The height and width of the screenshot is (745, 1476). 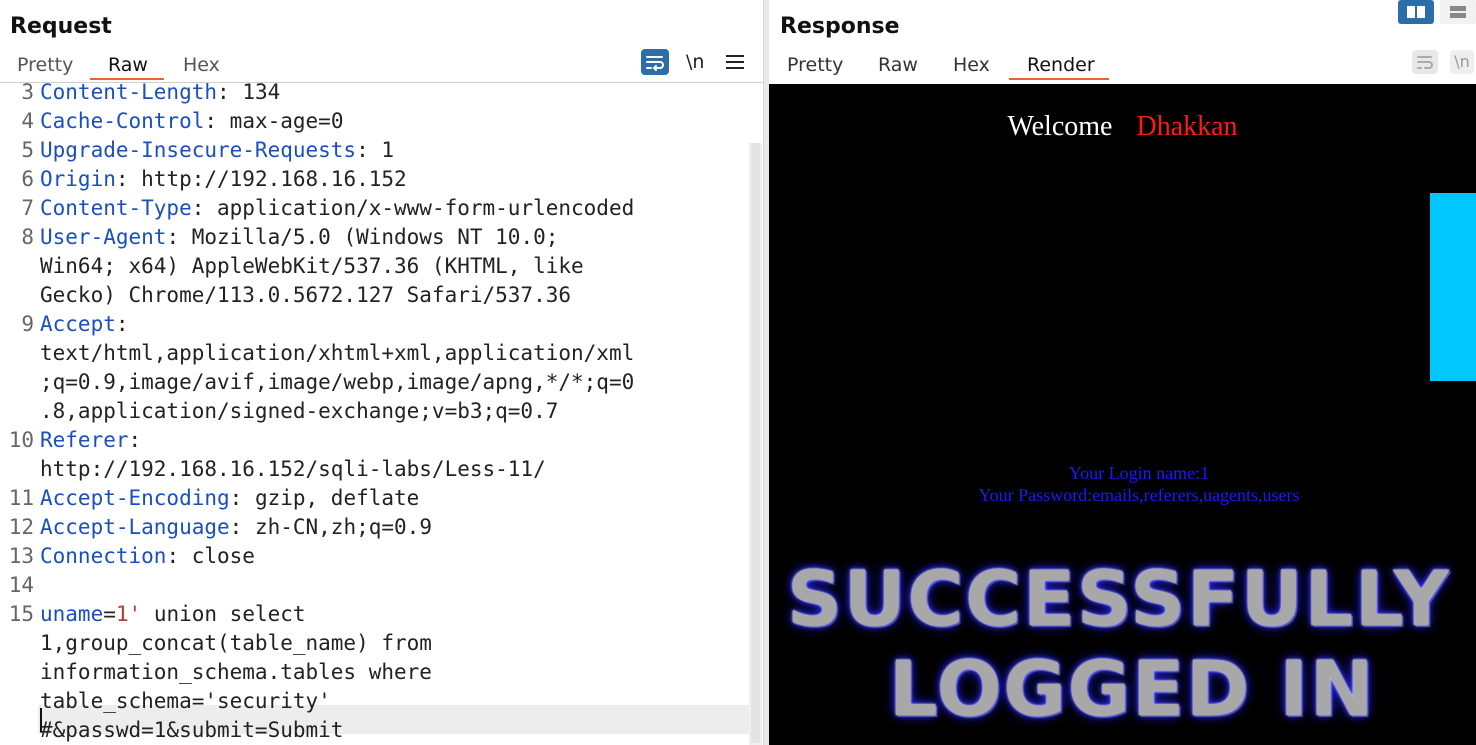 What do you see at coordinates (274, 179) in the screenshot?
I see `header-value: http://192.168.16.152` at bounding box center [274, 179].